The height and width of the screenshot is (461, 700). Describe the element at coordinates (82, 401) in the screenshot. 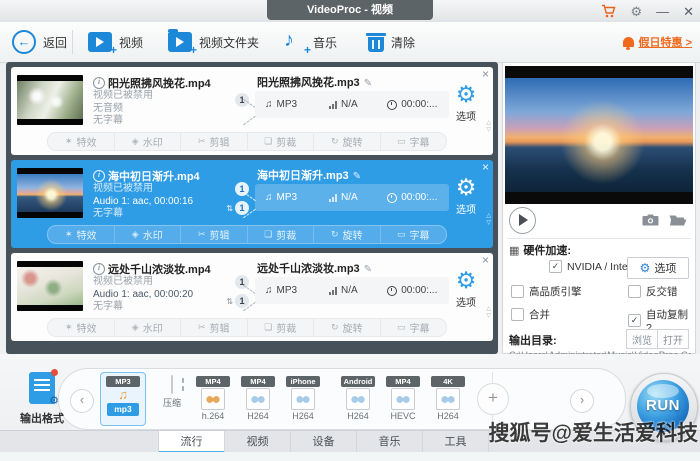

I see `scroll-left-button: ‹` at that location.